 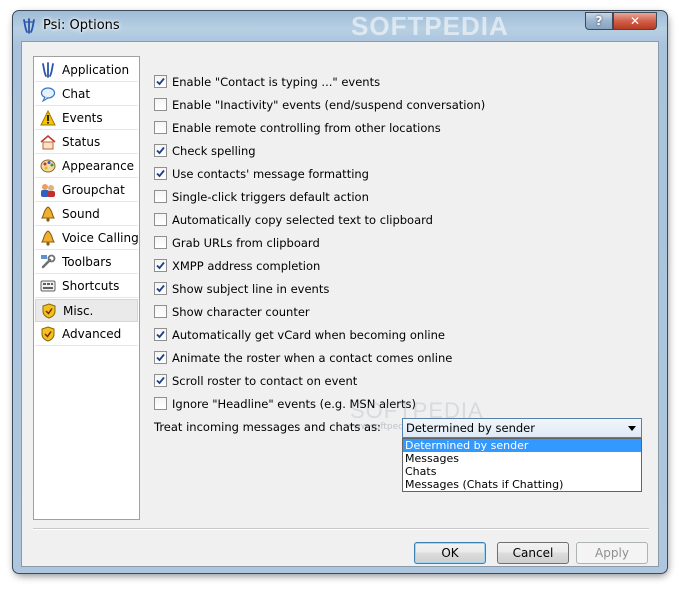 I want to click on warning-icon, so click(x=48, y=118).